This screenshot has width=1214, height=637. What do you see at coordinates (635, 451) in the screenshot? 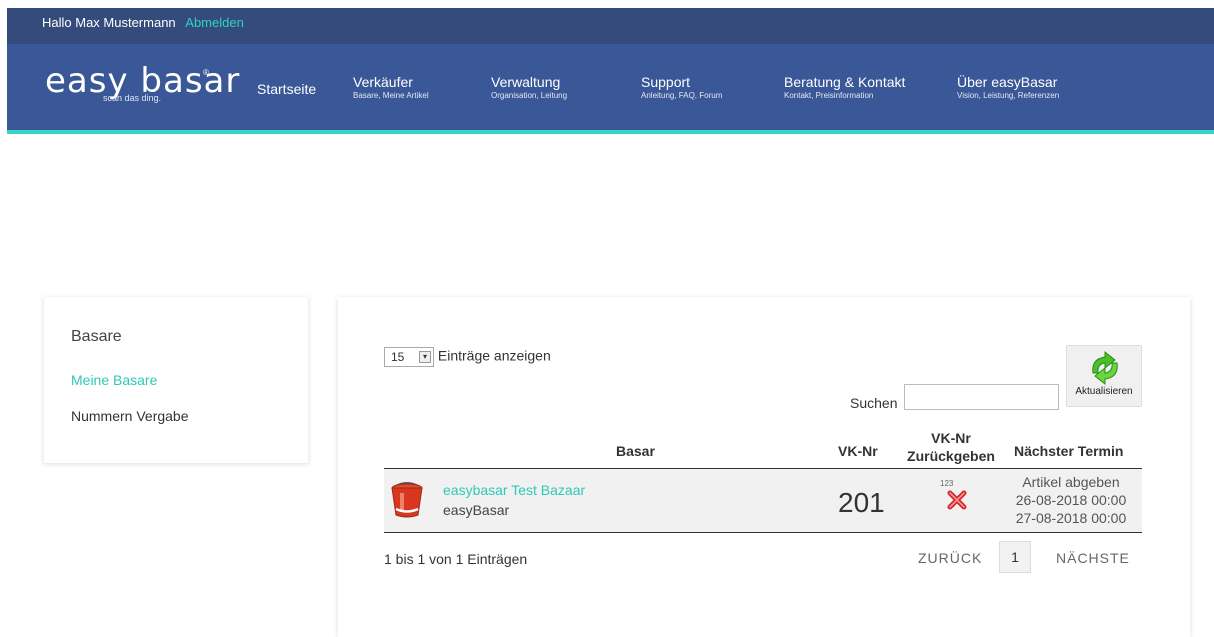
I see `column-header-basar: Basar` at bounding box center [635, 451].